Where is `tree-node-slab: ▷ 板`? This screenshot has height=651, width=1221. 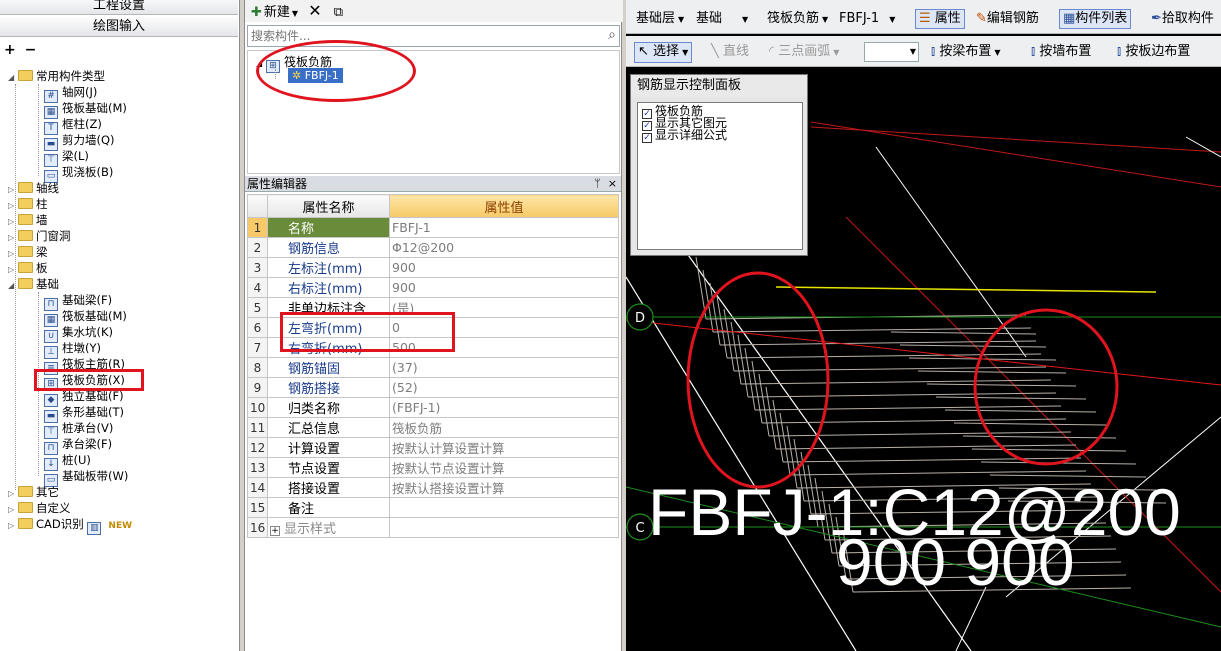 tree-node-slab: ▷ 板 is located at coordinates (28, 268).